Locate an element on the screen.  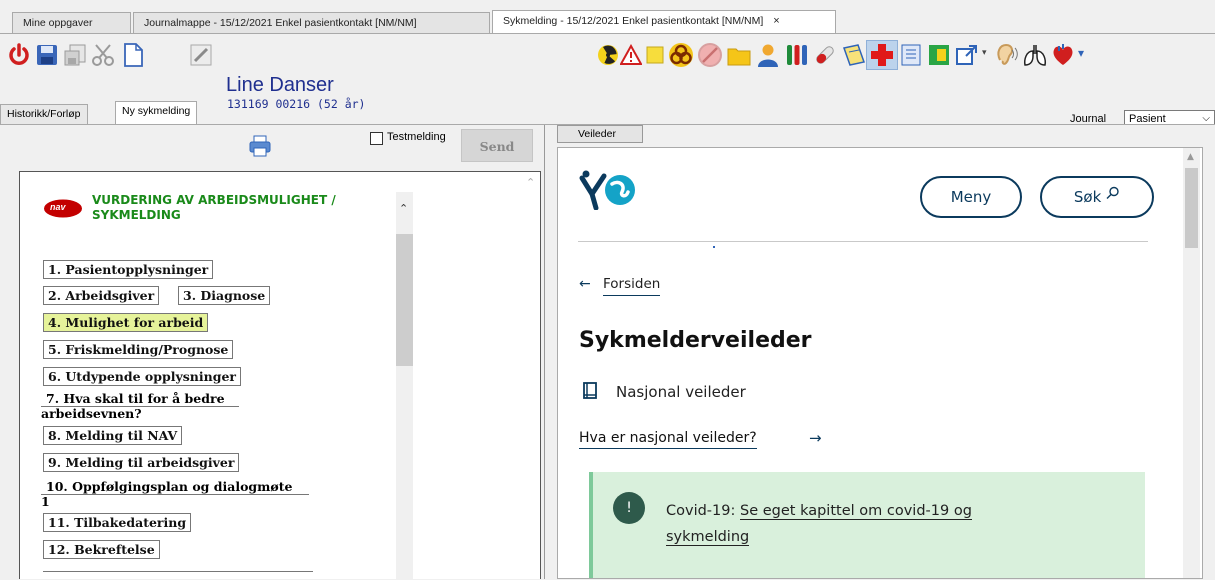
tab-mine-oppgaver: Mine oppgaver is located at coordinates (71, 23).